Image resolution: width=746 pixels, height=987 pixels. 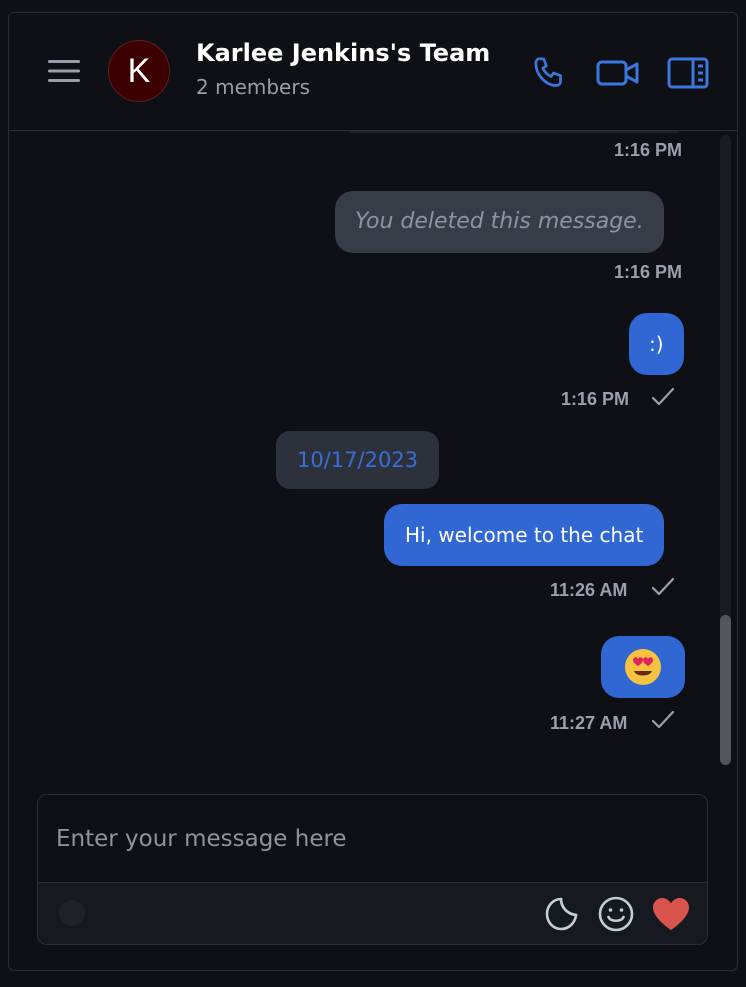 I want to click on heart-eyes-emoji-icon, so click(x=643, y=667).